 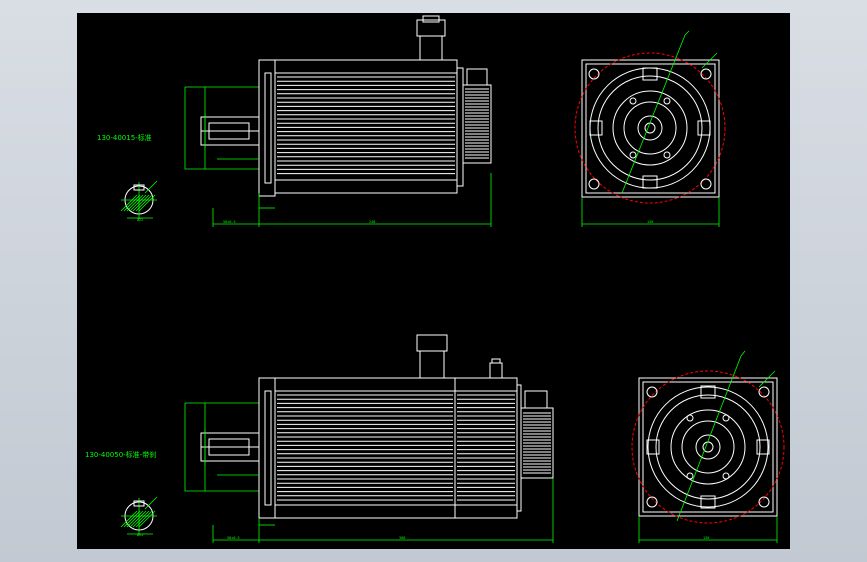 I want to click on motor-2-shaft-section, so click(x=139, y=515).